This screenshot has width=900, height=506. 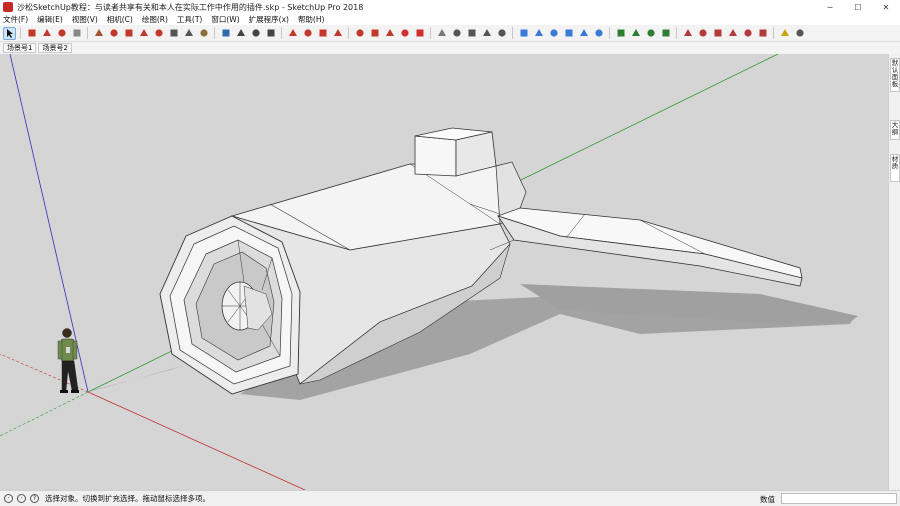 What do you see at coordinates (196, 440) in the screenshot?
I see `red-axis` at bounding box center [196, 440].